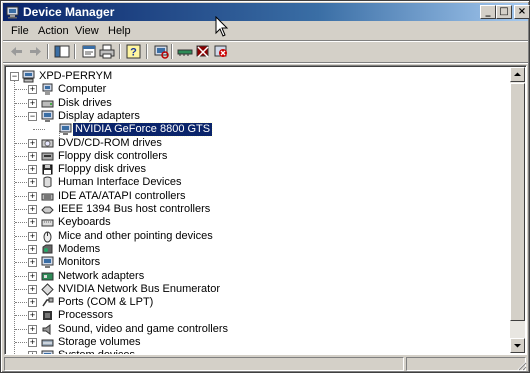  What do you see at coordinates (260, 130) in the screenshot?
I see `device-item: NVIDIA GeForce 8800 GTS` at bounding box center [260, 130].